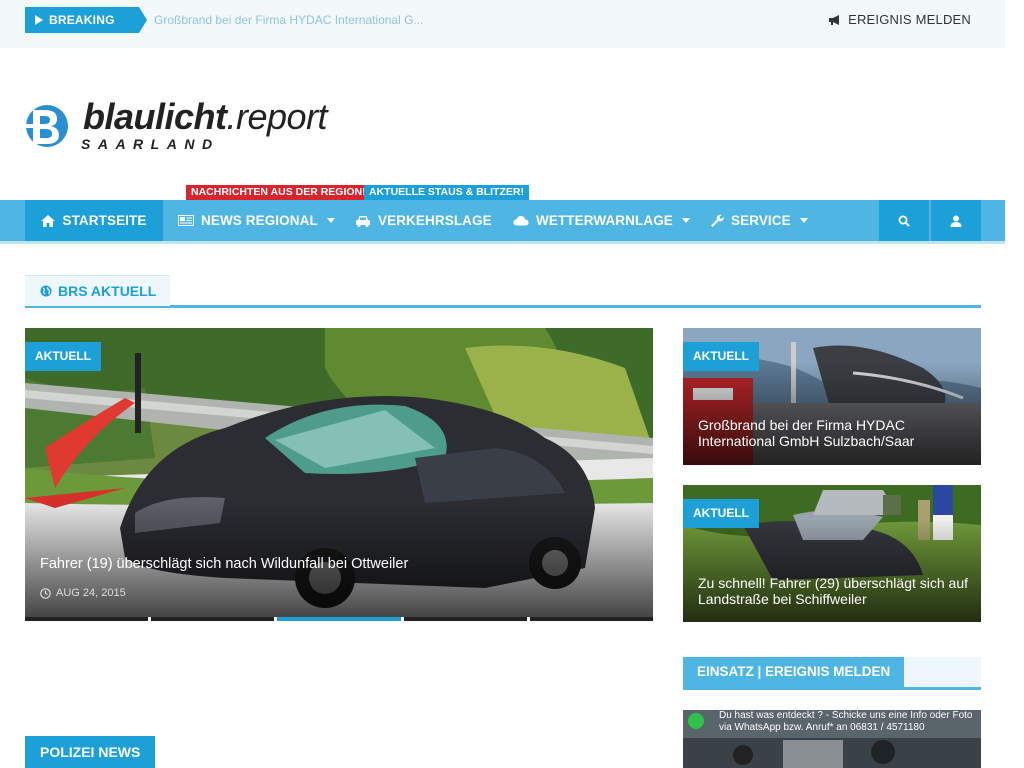 This screenshot has width=1024, height=768. I want to click on logo-mark-icon, so click(46, 126).